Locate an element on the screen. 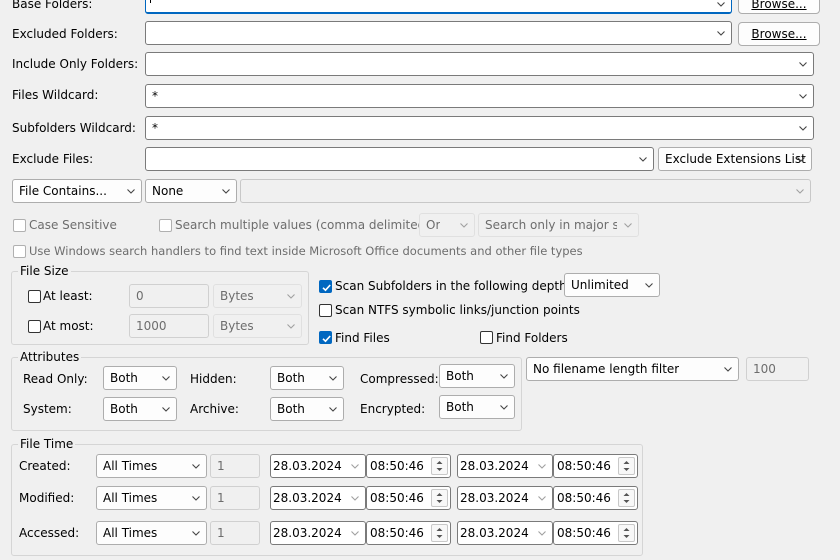  created-to-date-picker: 28.03.2024 is located at coordinates (505, 466).